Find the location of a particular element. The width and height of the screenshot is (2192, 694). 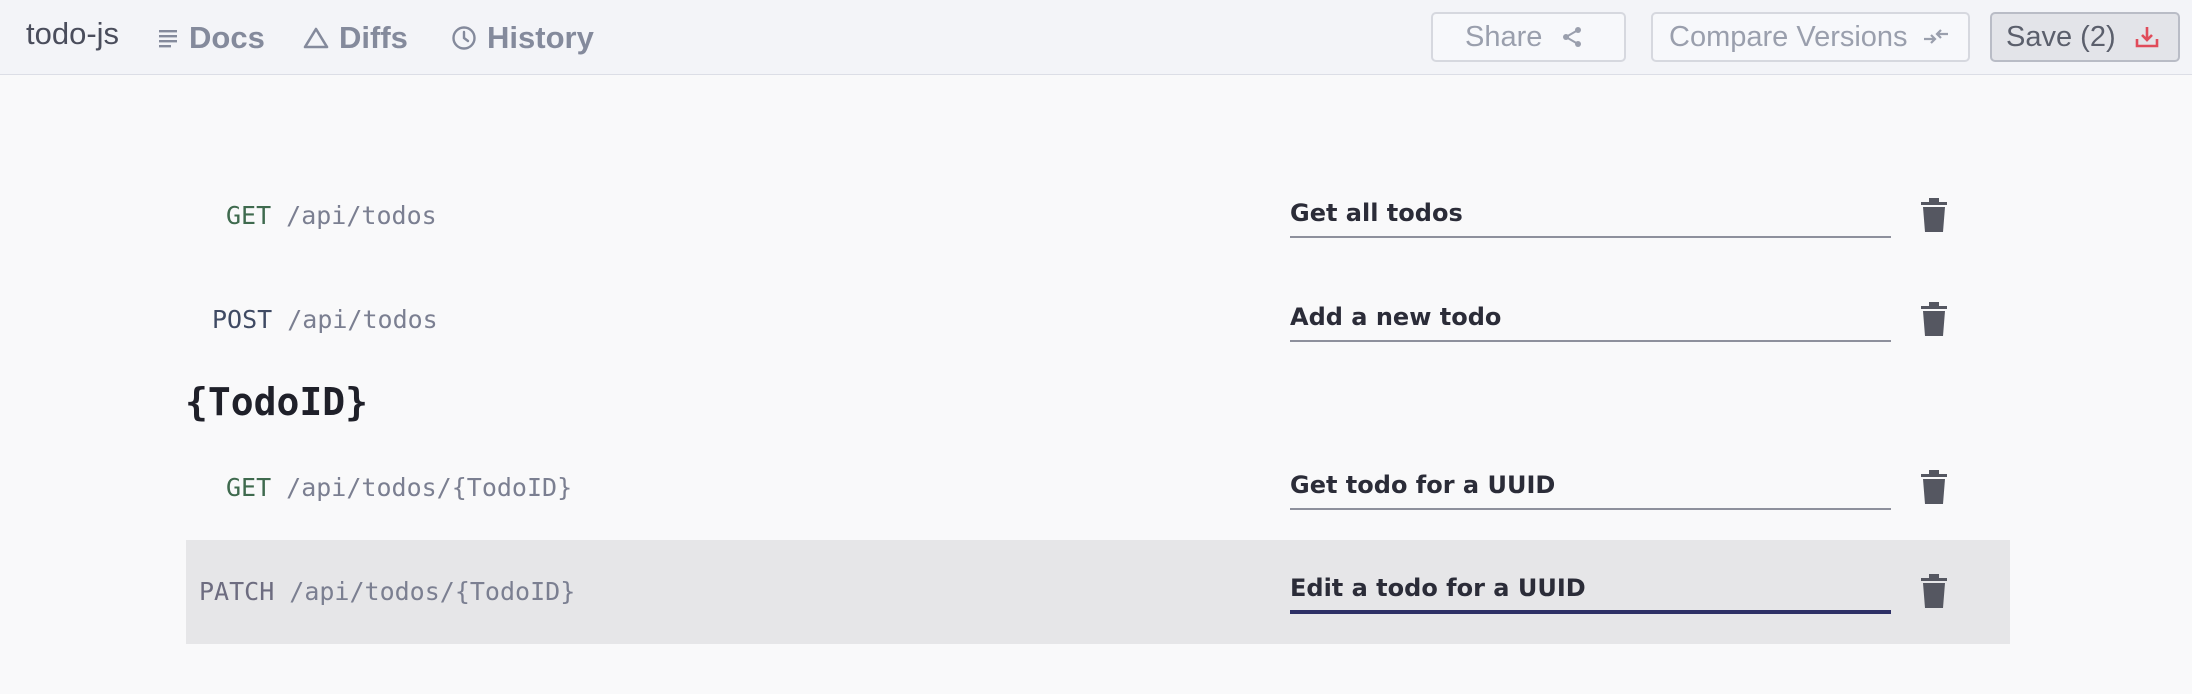

compare-versions-button: Compare Versions is located at coordinates (1810, 37).